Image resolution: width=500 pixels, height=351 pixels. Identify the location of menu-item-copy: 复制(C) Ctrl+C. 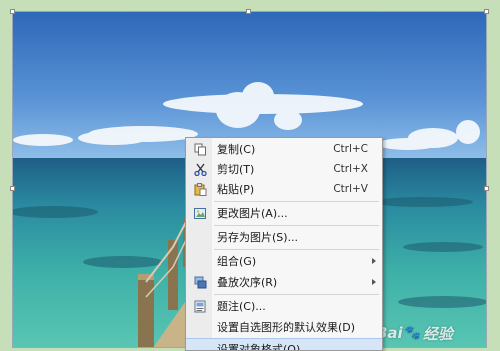
(284, 149).